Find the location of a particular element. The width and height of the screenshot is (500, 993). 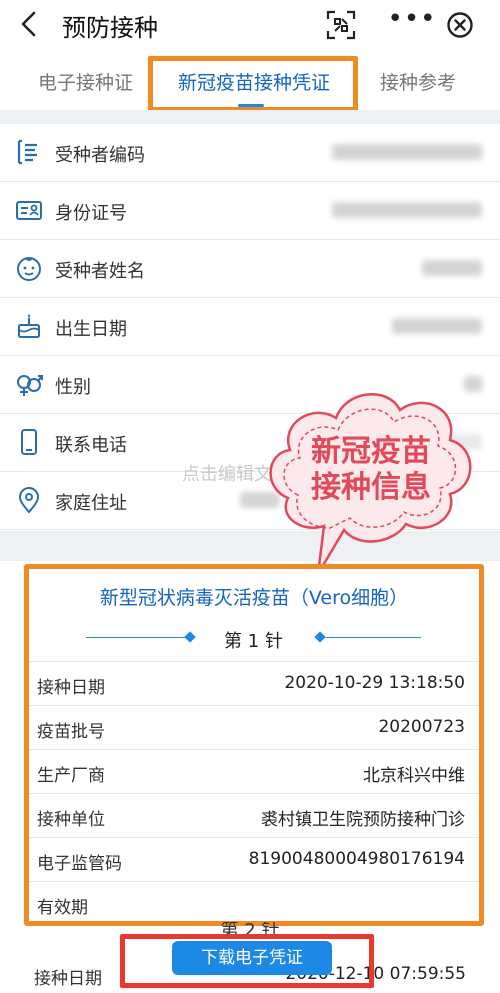

tab-highlight-box is located at coordinates (253, 84).